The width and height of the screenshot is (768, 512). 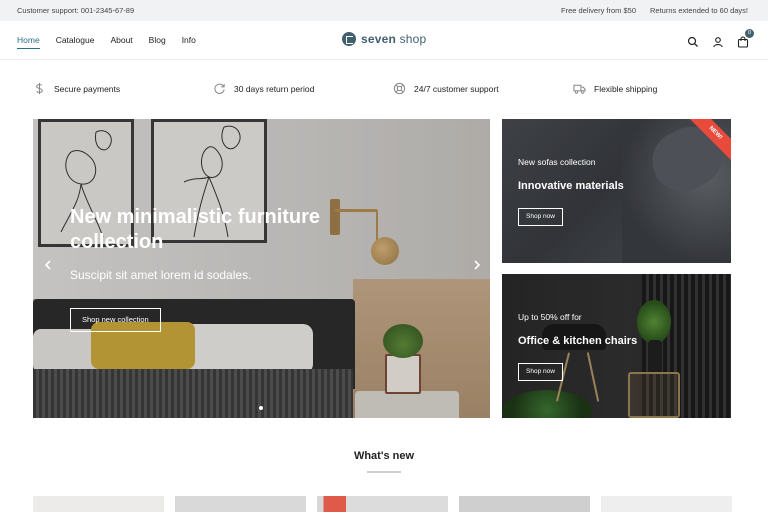 What do you see at coordinates (87, 88) in the screenshot?
I see `feature-label: Secure payments` at bounding box center [87, 88].